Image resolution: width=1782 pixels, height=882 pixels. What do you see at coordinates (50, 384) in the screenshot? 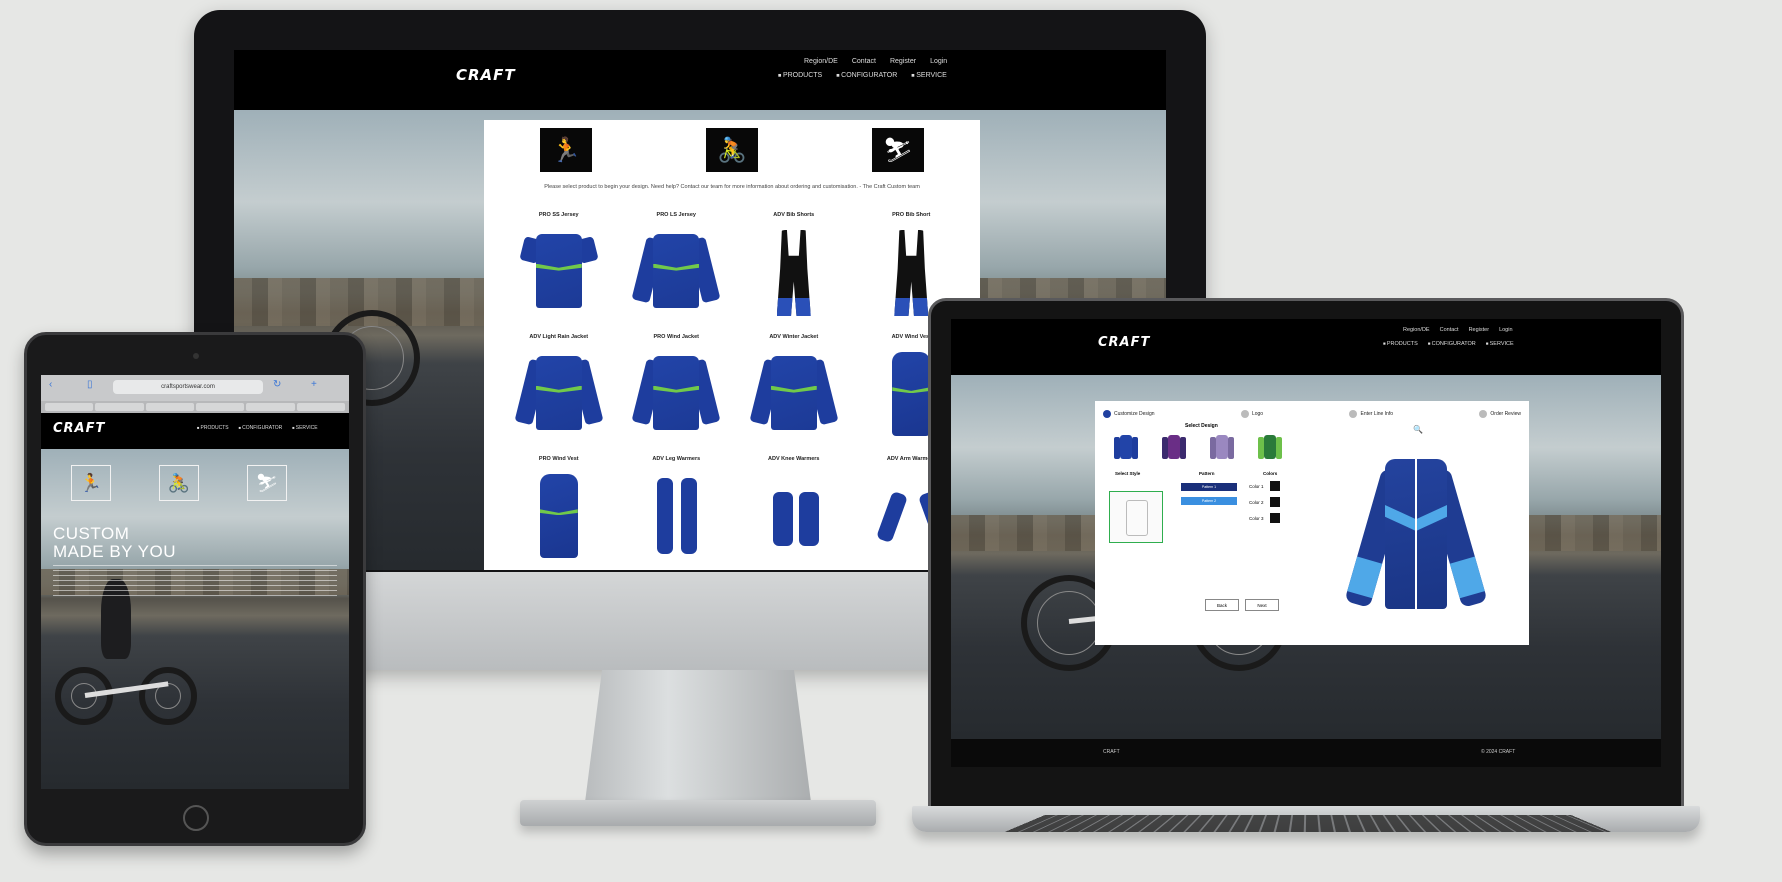
I see `back-icon: ‹` at bounding box center [50, 384].